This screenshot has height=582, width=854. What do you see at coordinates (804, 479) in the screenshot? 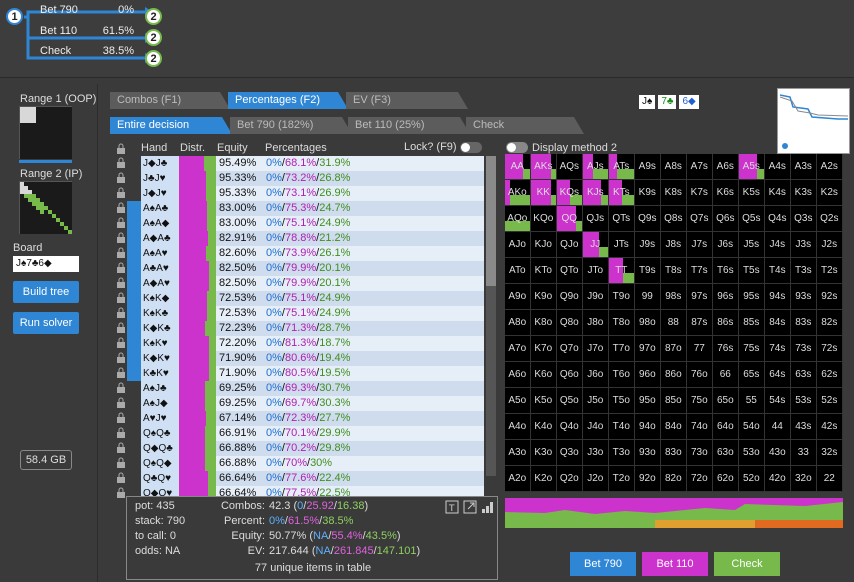
I see `grid-cell: 32o` at bounding box center [804, 479].